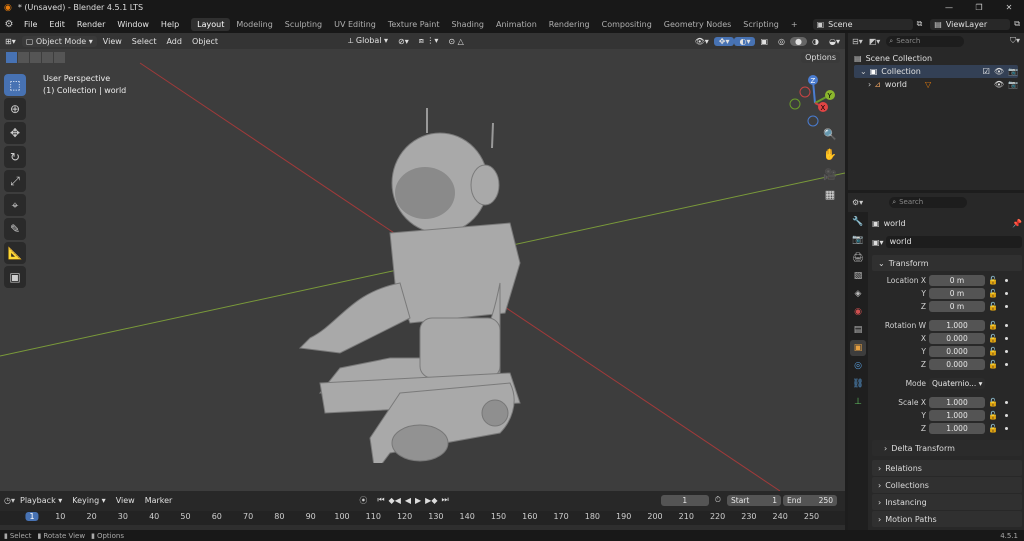 This screenshot has width=1024, height=541. Describe the element at coordinates (211, 24) in the screenshot. I see `tab-layout: Layout` at that location.